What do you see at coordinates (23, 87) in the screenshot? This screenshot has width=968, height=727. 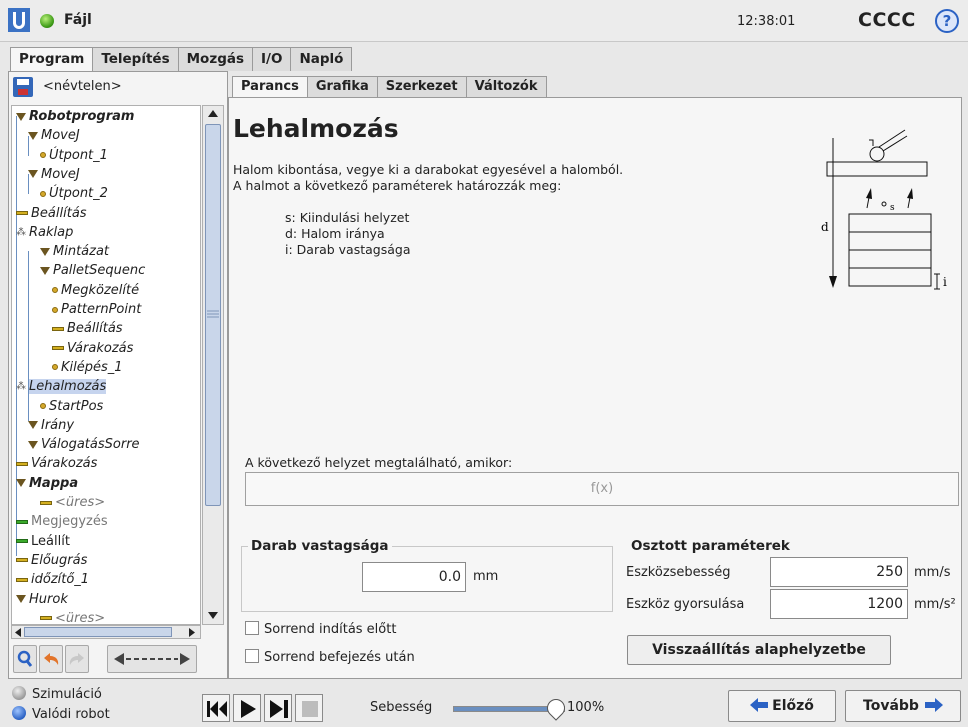 I see `save-icon` at bounding box center [23, 87].